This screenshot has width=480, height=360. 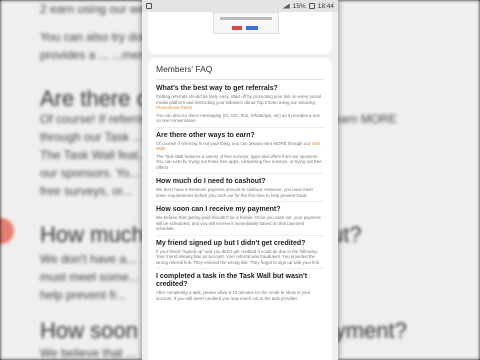 I want to click on notification-icon, so click(x=149, y=6).